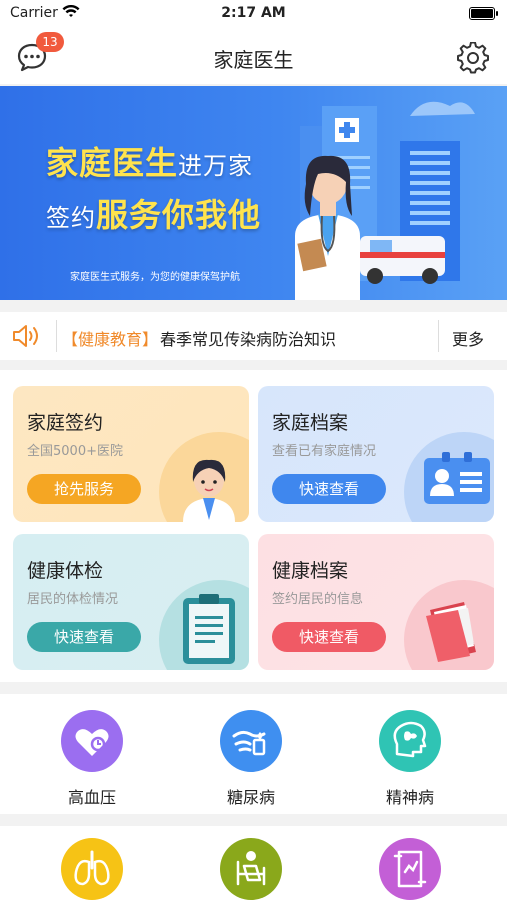 The width and height of the screenshot is (507, 900). Describe the element at coordinates (73, 599) in the screenshot. I see `card-subtitle: 居民的体检情况` at that location.